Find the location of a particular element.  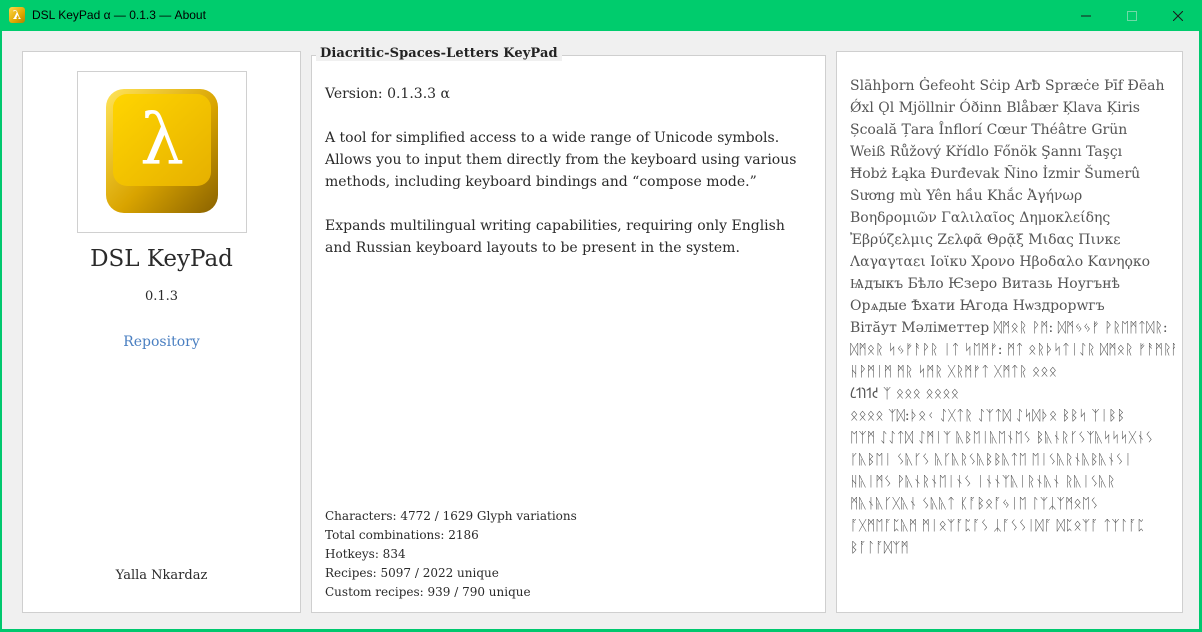

sample-line: ᚪᚷᛗᛖᚪᛈᚣᛗ ᛗᛁᛟᛉᚪᛈᚪᛊ ᛣᚪᛊᛊᛁᛞᚪ ᛞᛈᛟᛉᚪ ᛏᛉᛚᚪᛈ is located at coordinates (997, 526).